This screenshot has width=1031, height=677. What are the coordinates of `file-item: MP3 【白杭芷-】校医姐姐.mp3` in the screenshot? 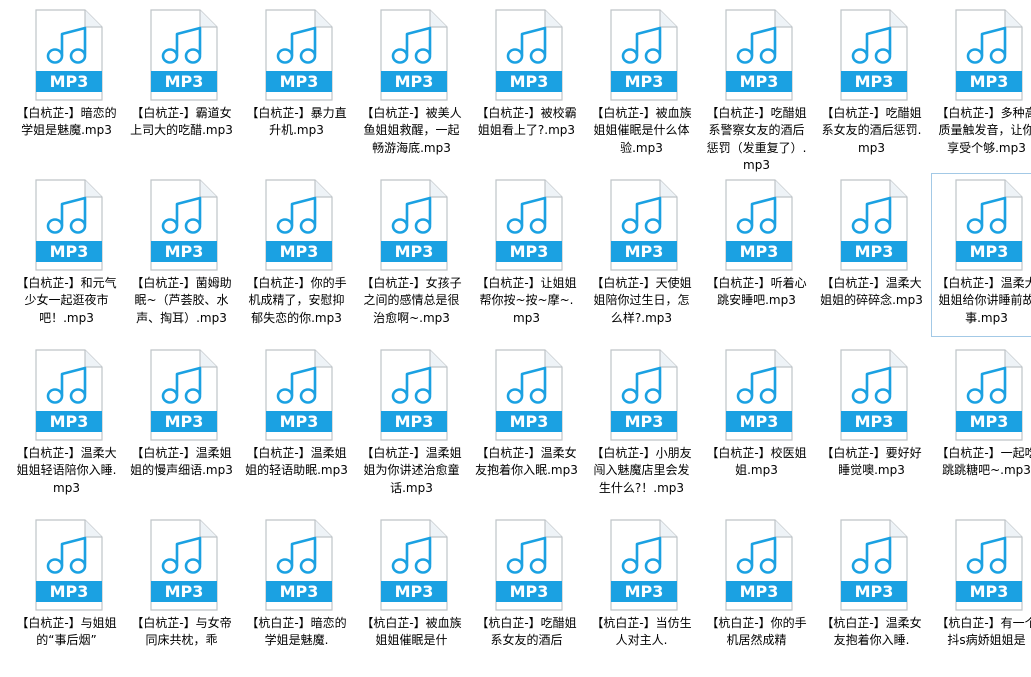 It's located at (756, 425).